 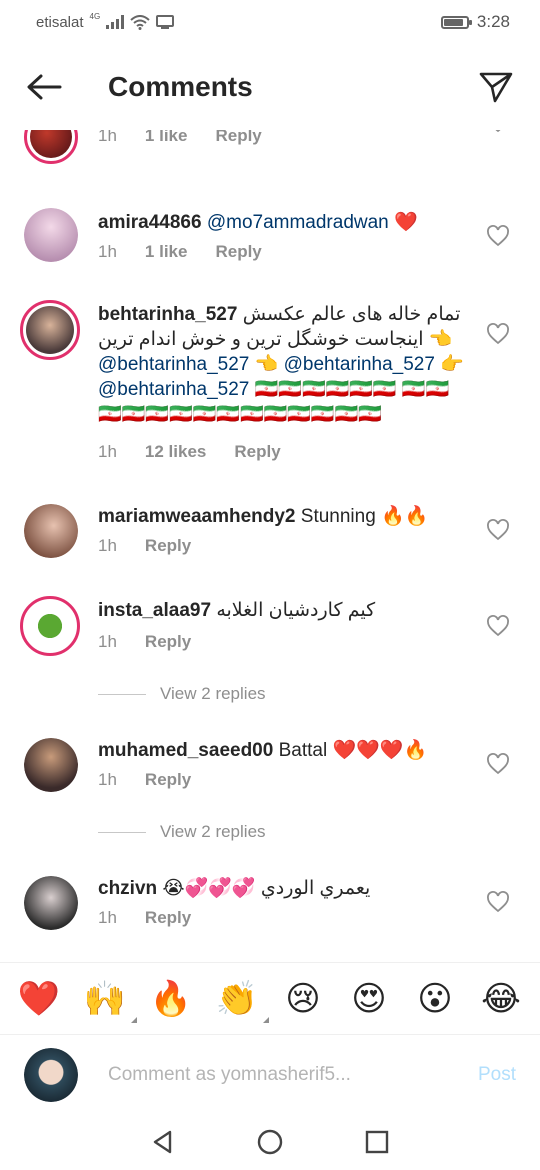 What do you see at coordinates (303, 999) in the screenshot?
I see `emoji-cry-button: 😢` at bounding box center [303, 999].